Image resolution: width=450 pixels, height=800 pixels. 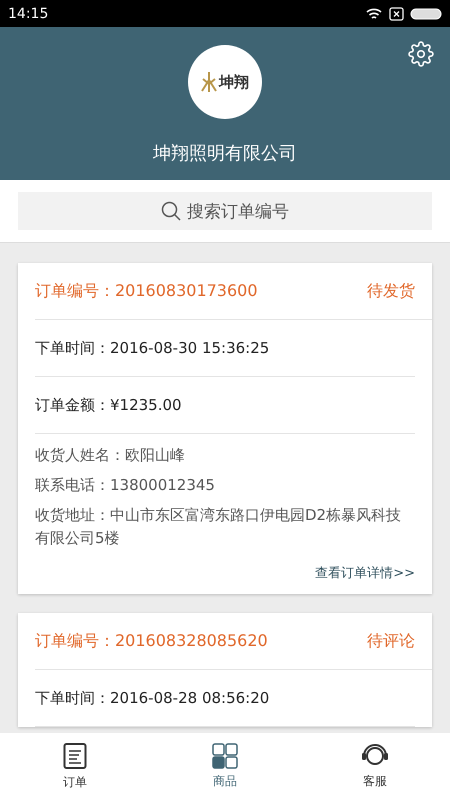 What do you see at coordinates (110, 455) in the screenshot?
I see `delivery-info: 收货人姓名：欧阳山峰` at bounding box center [110, 455].